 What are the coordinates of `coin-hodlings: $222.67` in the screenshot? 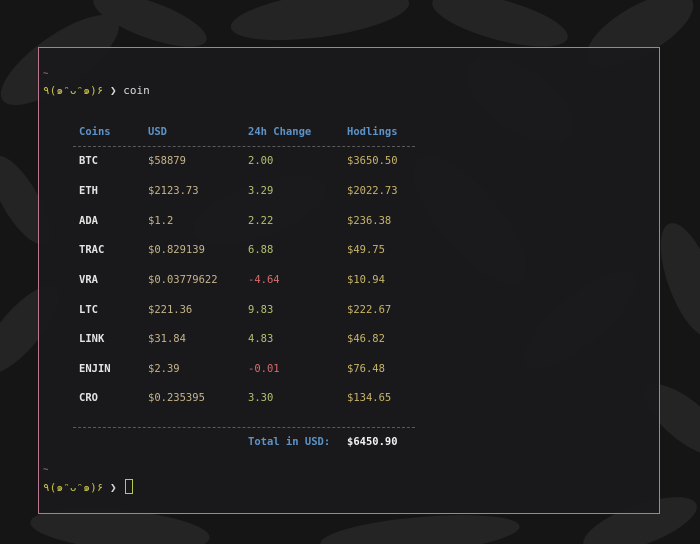 It's located at (369, 310).